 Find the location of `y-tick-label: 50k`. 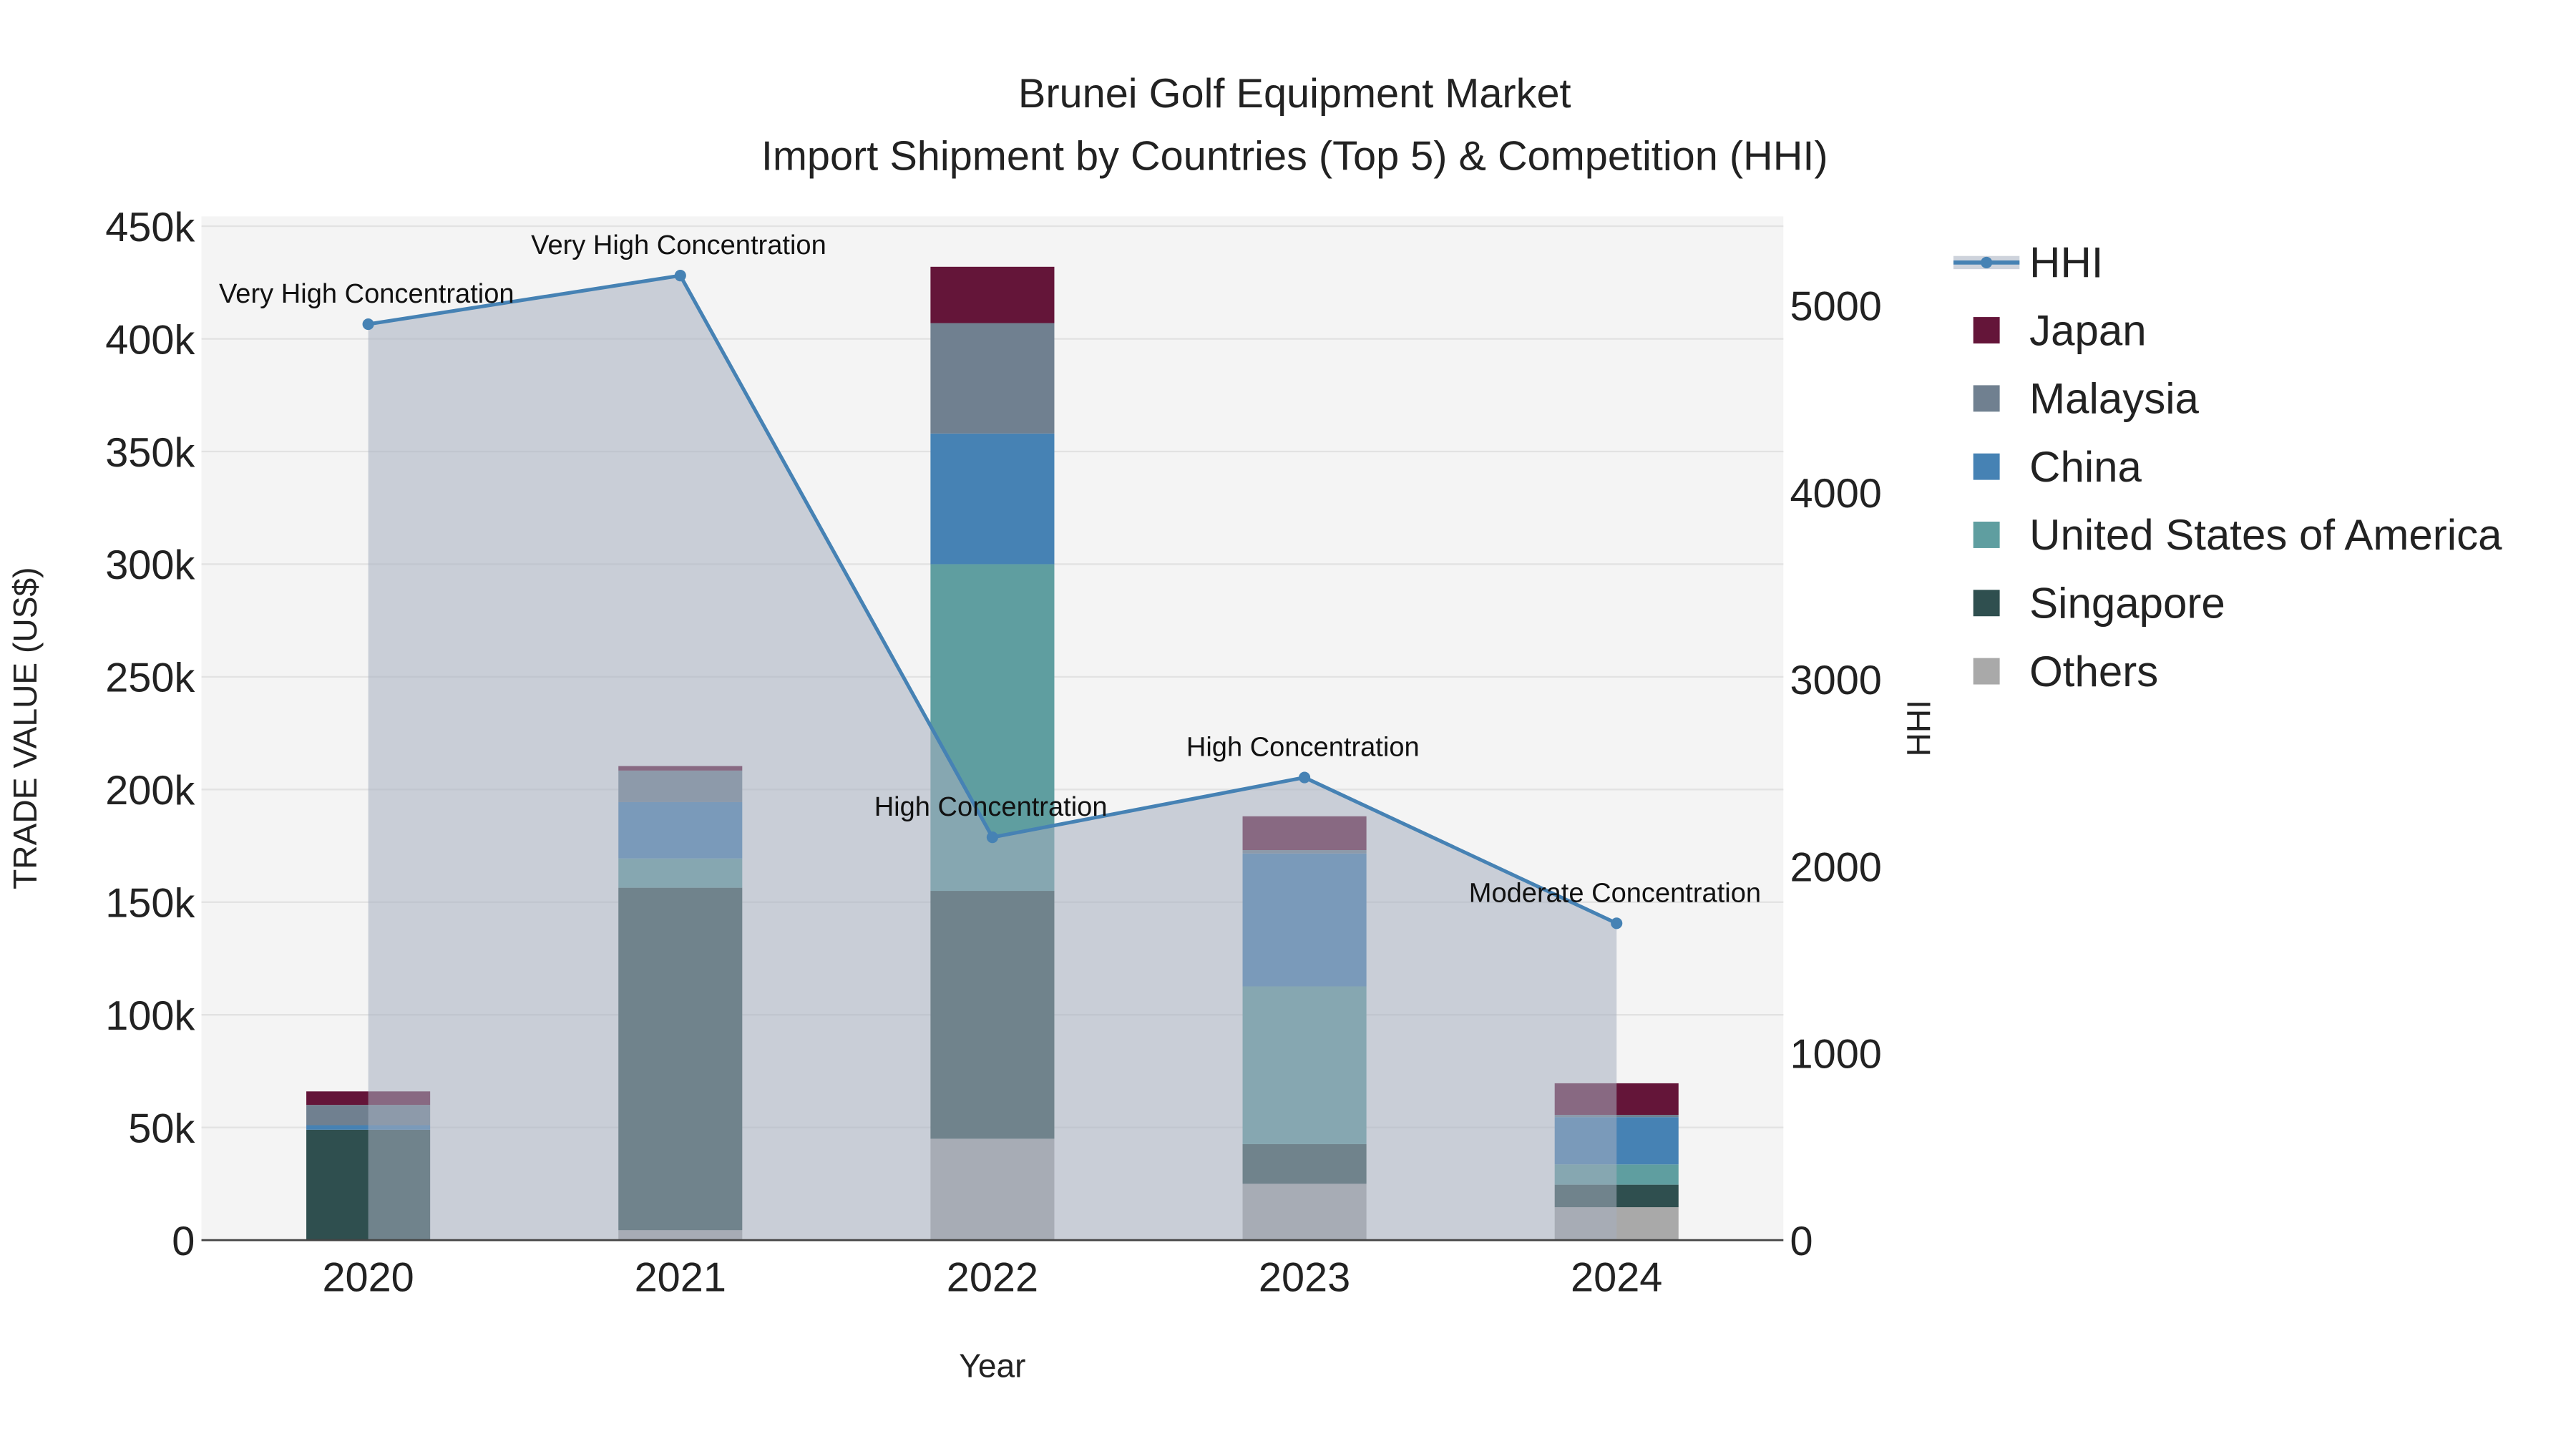

y-tick-label: 50k is located at coordinates (161, 1128).